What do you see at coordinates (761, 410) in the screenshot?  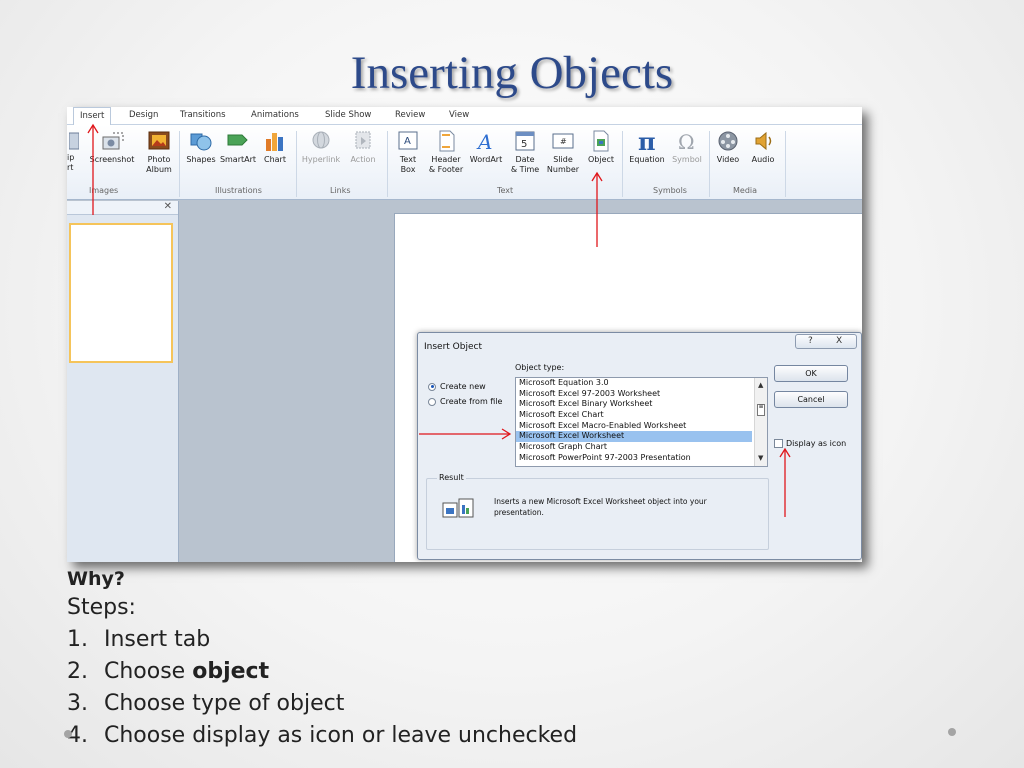 I see `scroll-thumb: ≡` at bounding box center [761, 410].